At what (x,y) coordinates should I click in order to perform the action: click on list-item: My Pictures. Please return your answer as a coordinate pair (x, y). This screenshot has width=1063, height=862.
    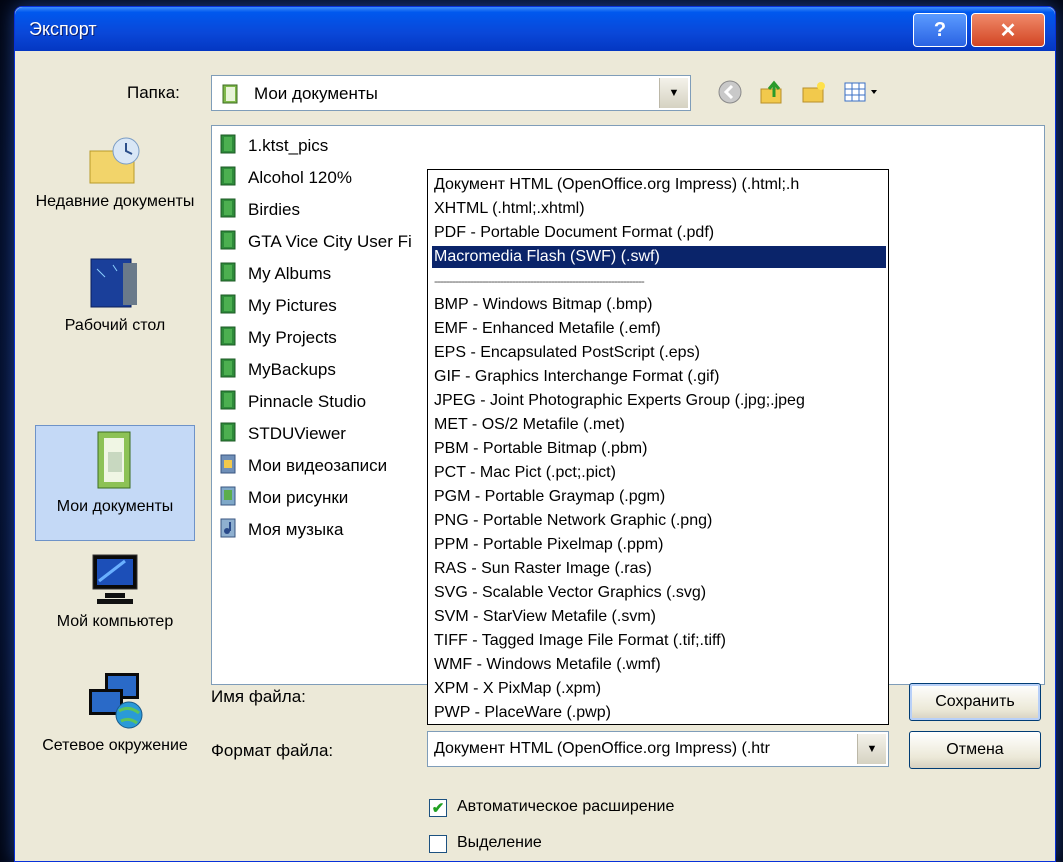
    Looking at the image, I should click on (278, 306).